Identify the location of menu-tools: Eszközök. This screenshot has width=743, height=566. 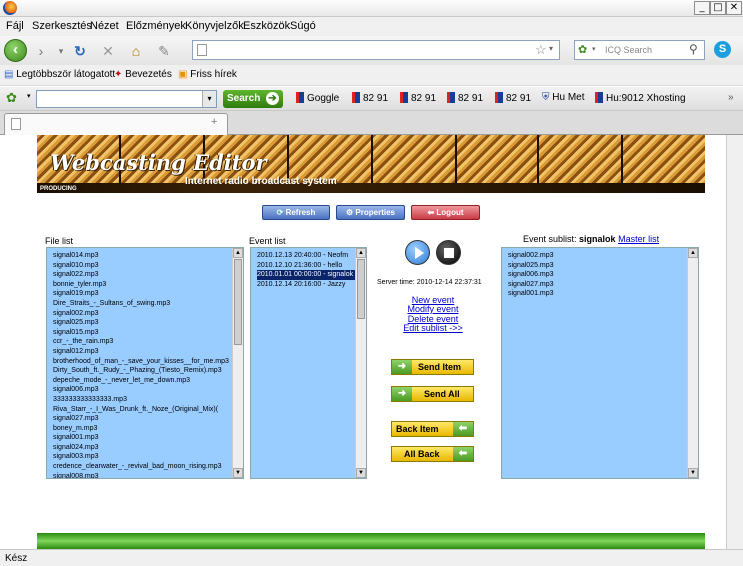
(266, 26).